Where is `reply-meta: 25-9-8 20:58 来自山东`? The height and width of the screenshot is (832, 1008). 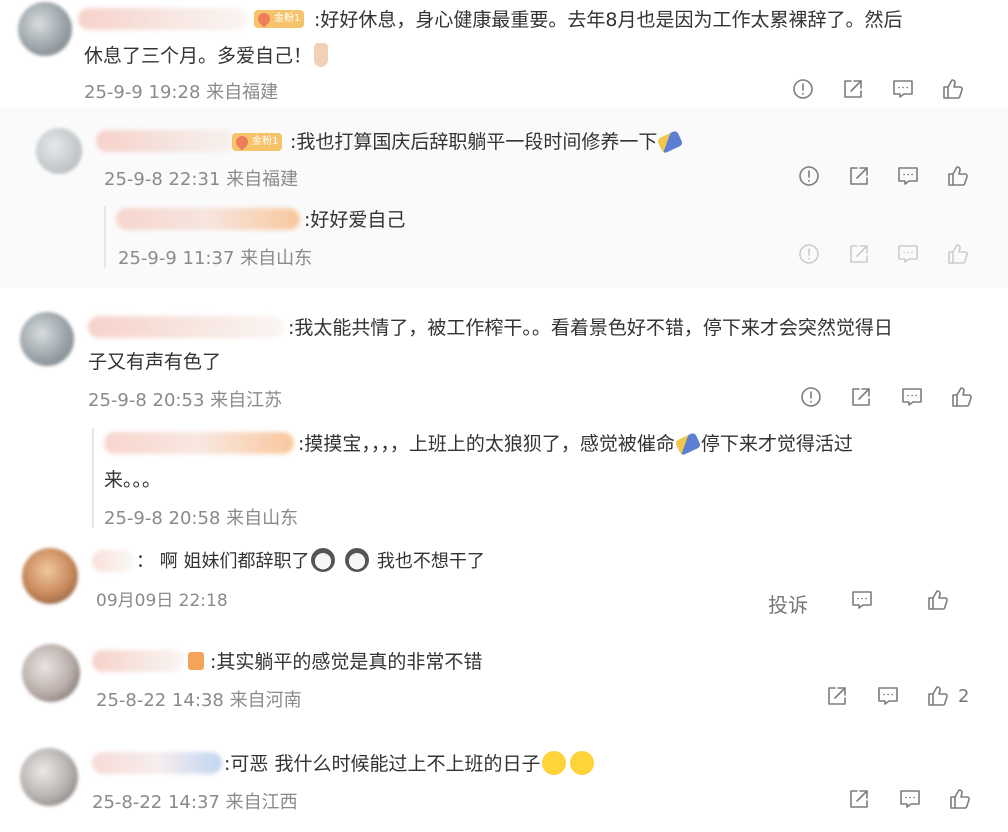 reply-meta: 25-9-8 20:58 来自山东 is located at coordinates (201, 518).